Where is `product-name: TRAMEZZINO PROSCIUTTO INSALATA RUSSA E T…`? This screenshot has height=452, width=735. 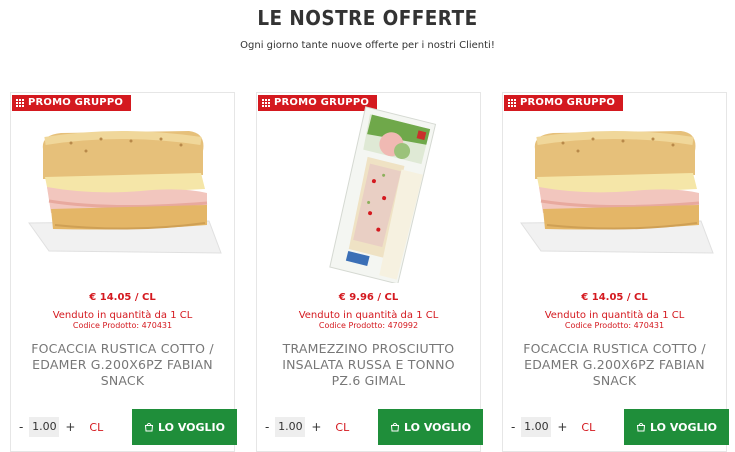 product-name: TRAMEZZINO PROSCIUTTO INSALATA RUSSA E T… is located at coordinates (368, 365).